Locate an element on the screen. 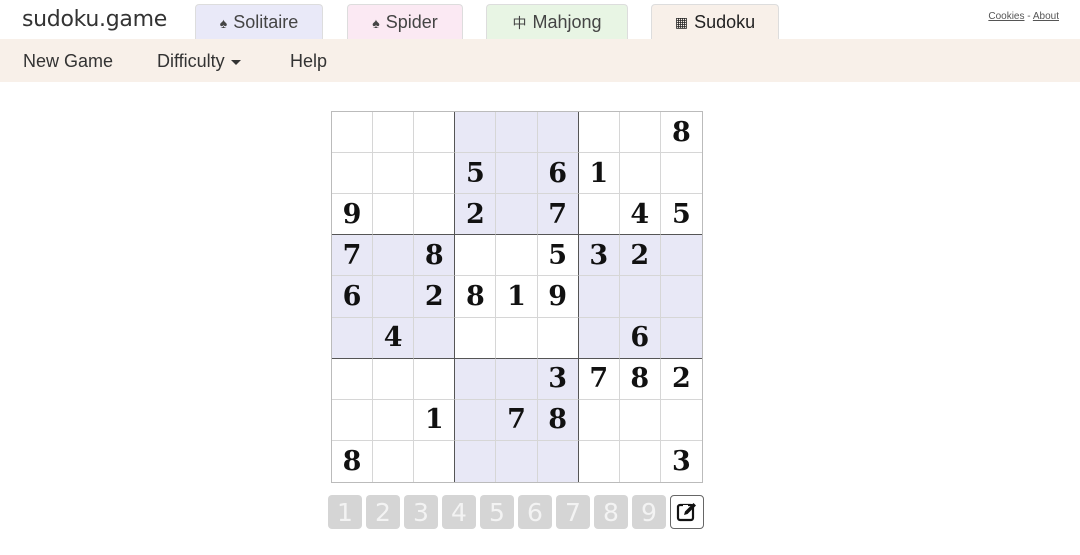 Image resolution: width=1080 pixels, height=555 pixels. site-logo: sudoku.game is located at coordinates (94, 19).